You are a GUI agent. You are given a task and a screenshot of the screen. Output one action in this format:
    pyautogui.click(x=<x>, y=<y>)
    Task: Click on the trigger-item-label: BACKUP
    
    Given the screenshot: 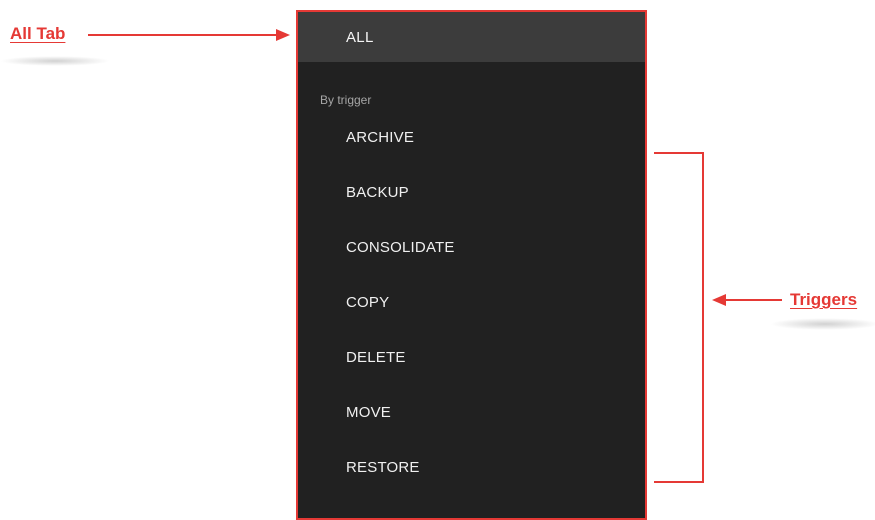 What is the action you would take?
    pyautogui.click(x=377, y=192)
    